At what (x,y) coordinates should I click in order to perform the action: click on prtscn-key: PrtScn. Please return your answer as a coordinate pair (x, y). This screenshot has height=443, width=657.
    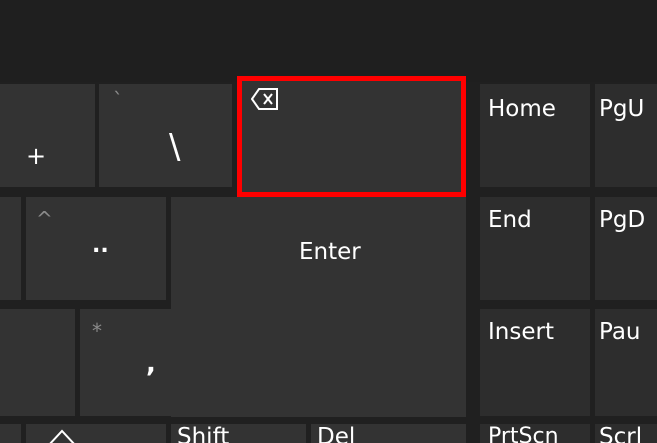
    Looking at the image, I should click on (535, 433).